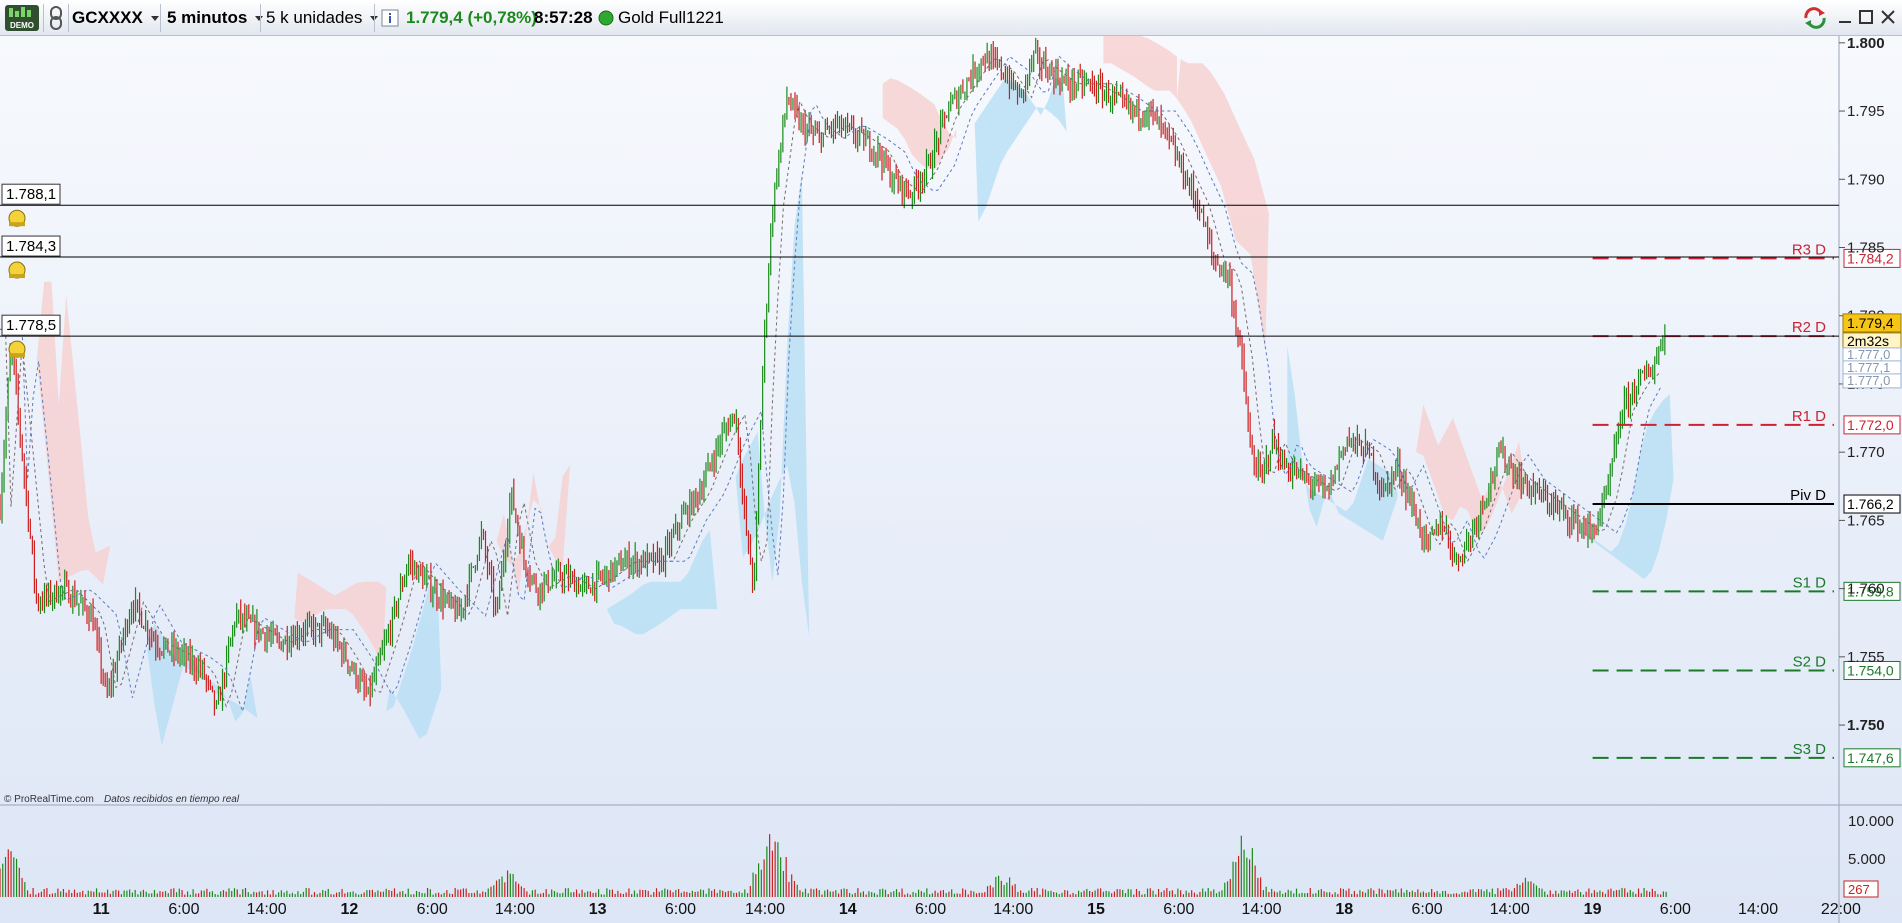  What do you see at coordinates (49, 799) in the screenshot?
I see `copyright-text: © ProRealTime.com` at bounding box center [49, 799].